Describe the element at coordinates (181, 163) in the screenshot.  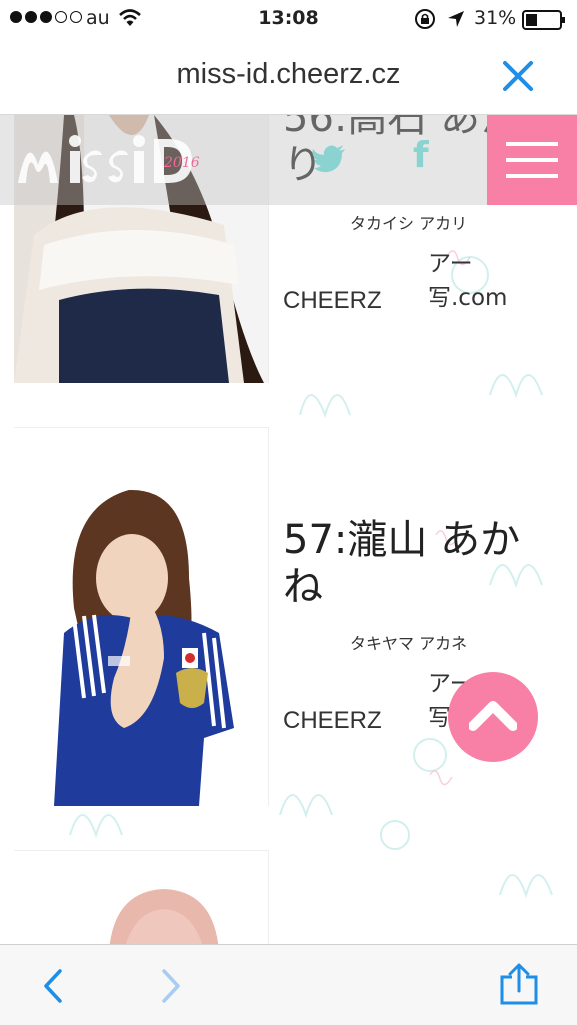
I see `logo-year: 2016` at that location.